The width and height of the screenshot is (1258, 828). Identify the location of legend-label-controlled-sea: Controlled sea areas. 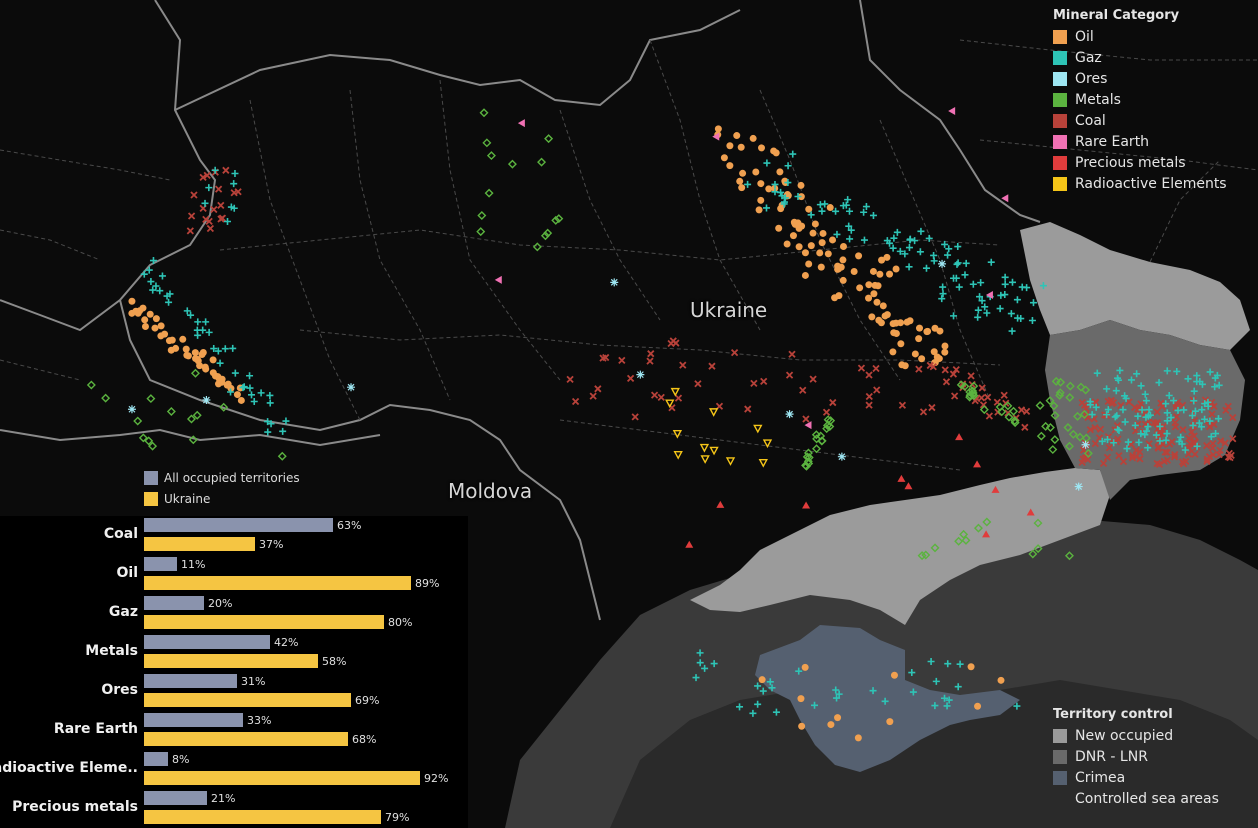
(1147, 798).